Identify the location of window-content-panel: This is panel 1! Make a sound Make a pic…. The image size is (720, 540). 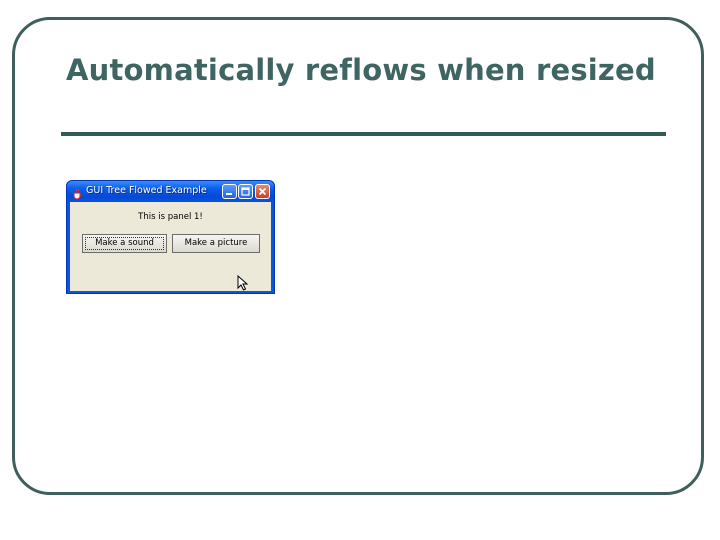
(170, 246).